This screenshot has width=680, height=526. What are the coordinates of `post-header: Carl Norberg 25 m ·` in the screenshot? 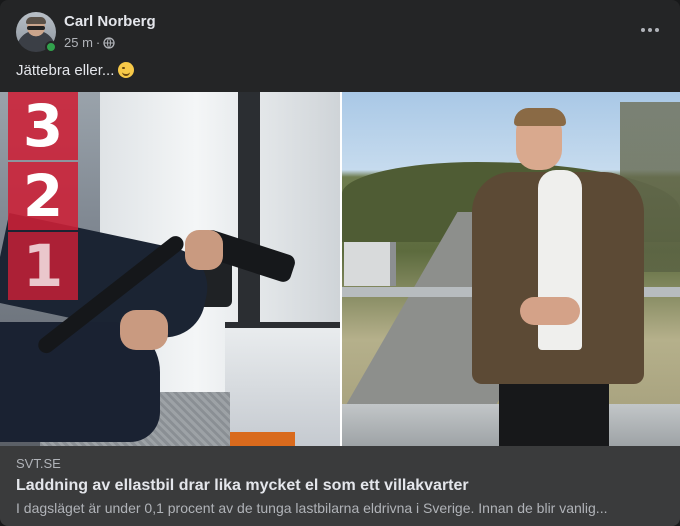 It's located at (340, 34).